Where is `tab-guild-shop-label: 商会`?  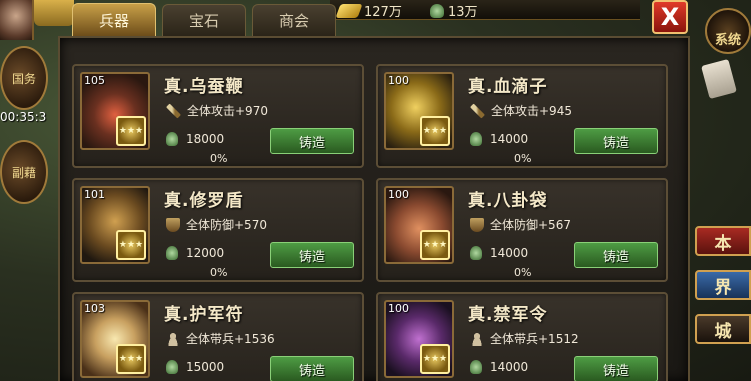 tab-guild-shop-label: 商会 is located at coordinates (293, 21).